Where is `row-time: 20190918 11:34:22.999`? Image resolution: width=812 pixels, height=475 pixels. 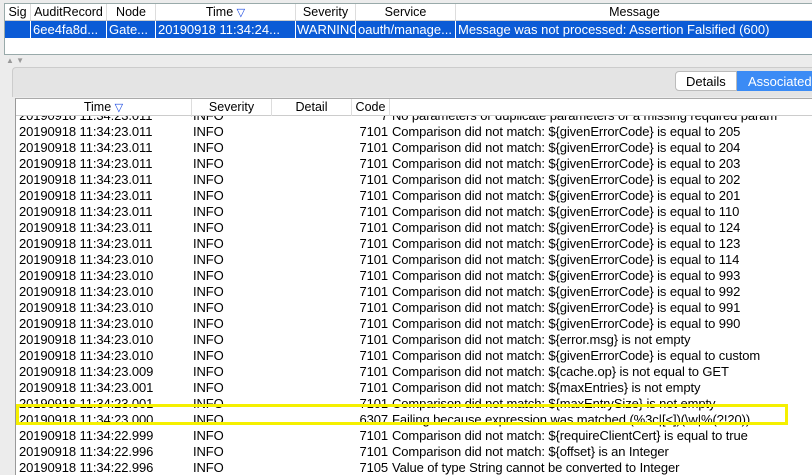
row-time: 20190918 11:34:22.999 is located at coordinates (86, 435).